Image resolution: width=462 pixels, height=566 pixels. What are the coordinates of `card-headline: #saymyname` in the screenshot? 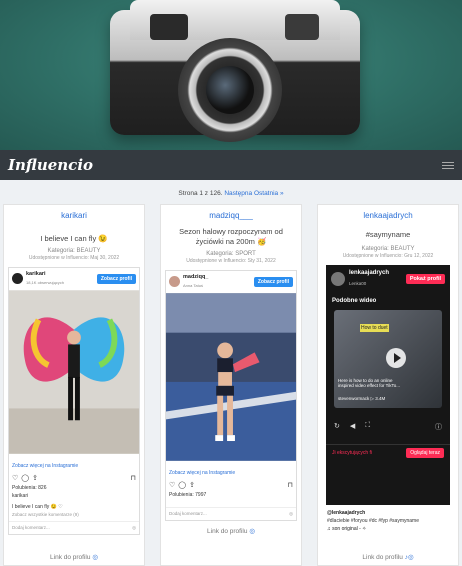 It's located at (388, 234).